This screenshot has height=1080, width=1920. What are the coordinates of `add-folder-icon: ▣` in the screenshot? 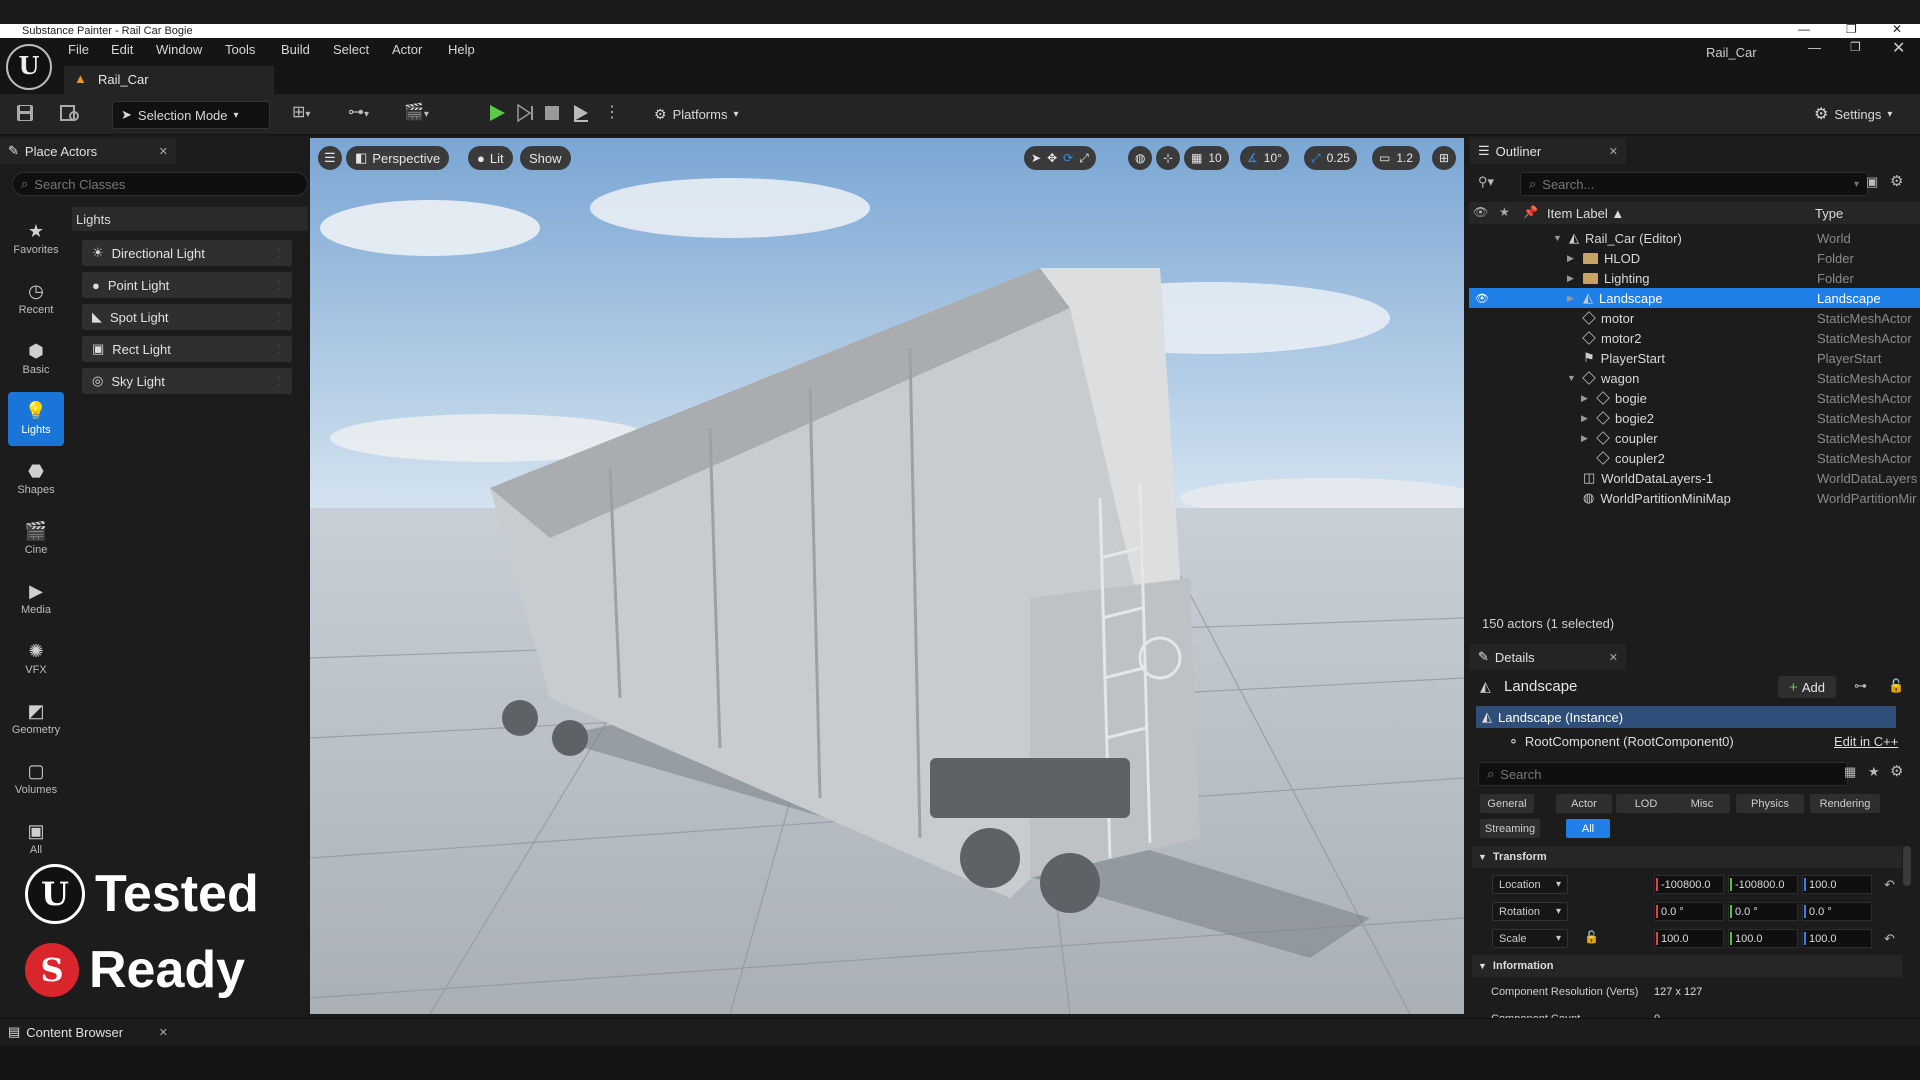 It's located at (1872, 182).